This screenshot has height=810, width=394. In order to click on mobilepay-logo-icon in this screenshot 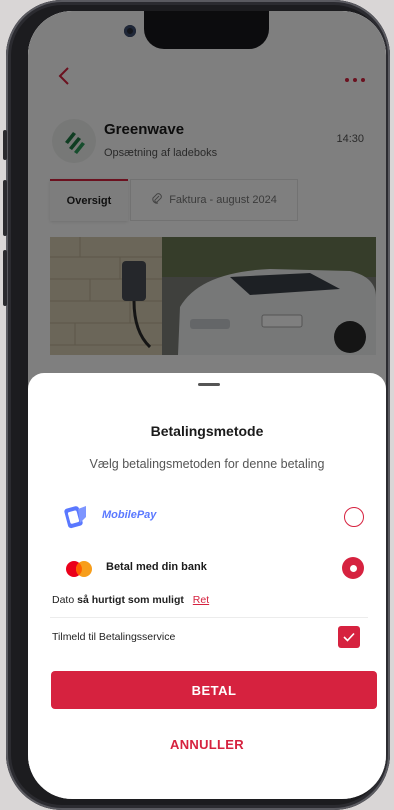, I will do `click(76, 516)`.